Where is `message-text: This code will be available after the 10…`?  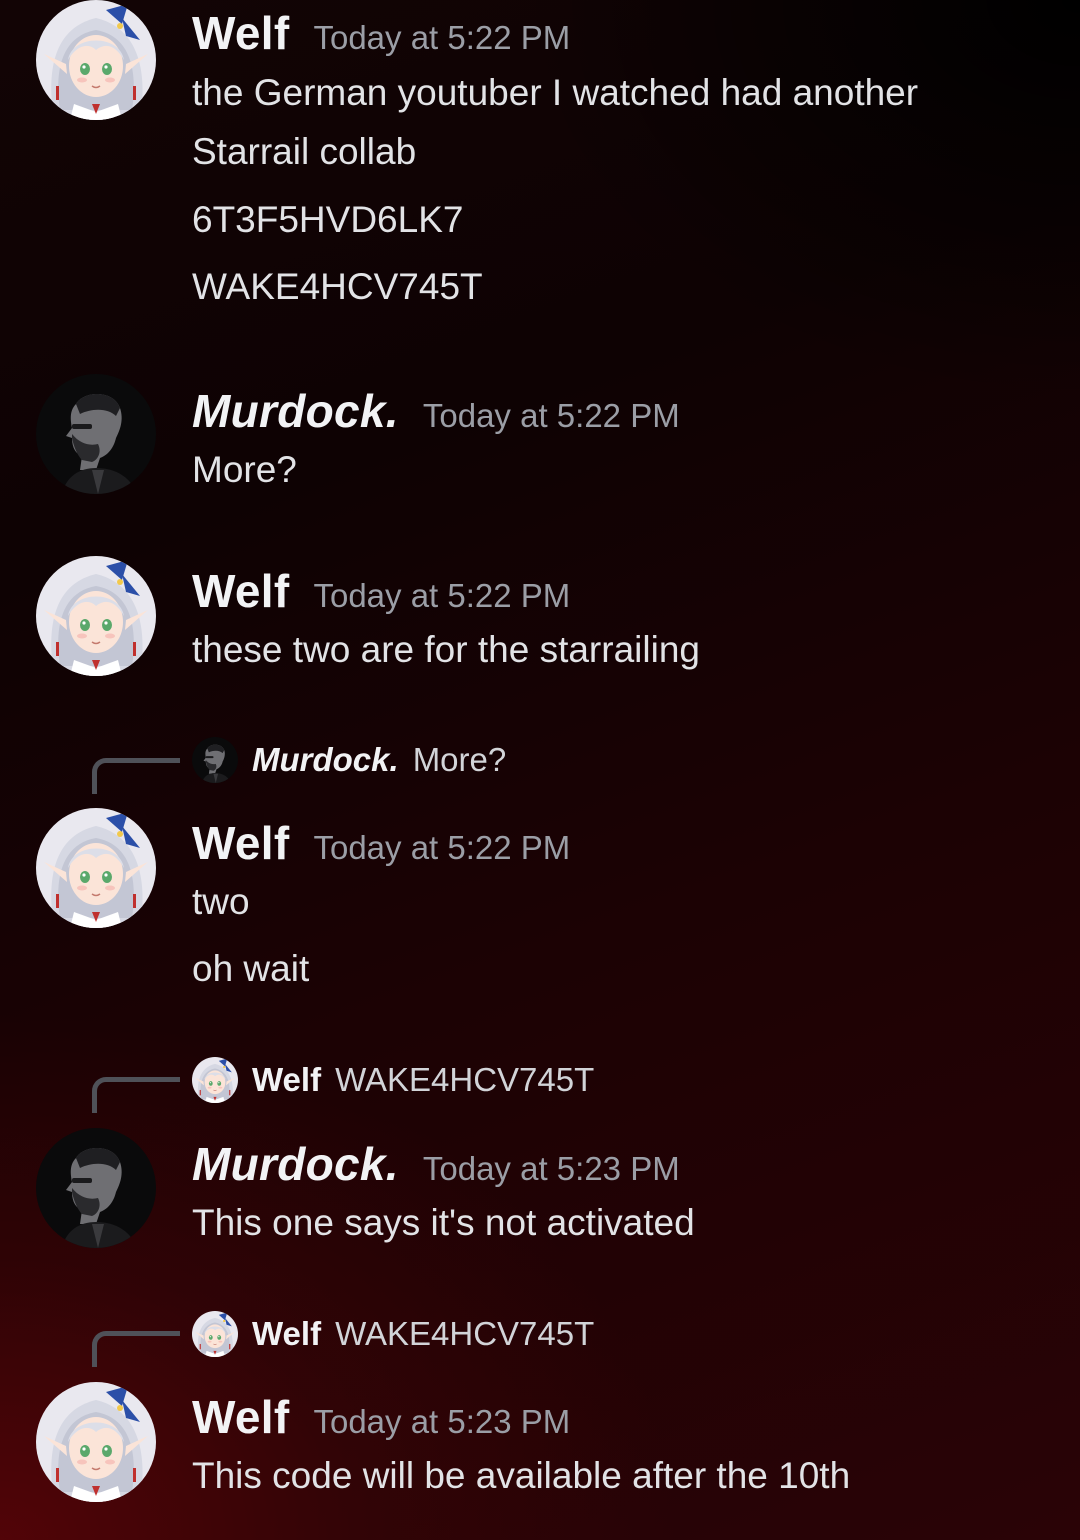 message-text: This code will be available after the 10… is located at coordinates (521, 1475).